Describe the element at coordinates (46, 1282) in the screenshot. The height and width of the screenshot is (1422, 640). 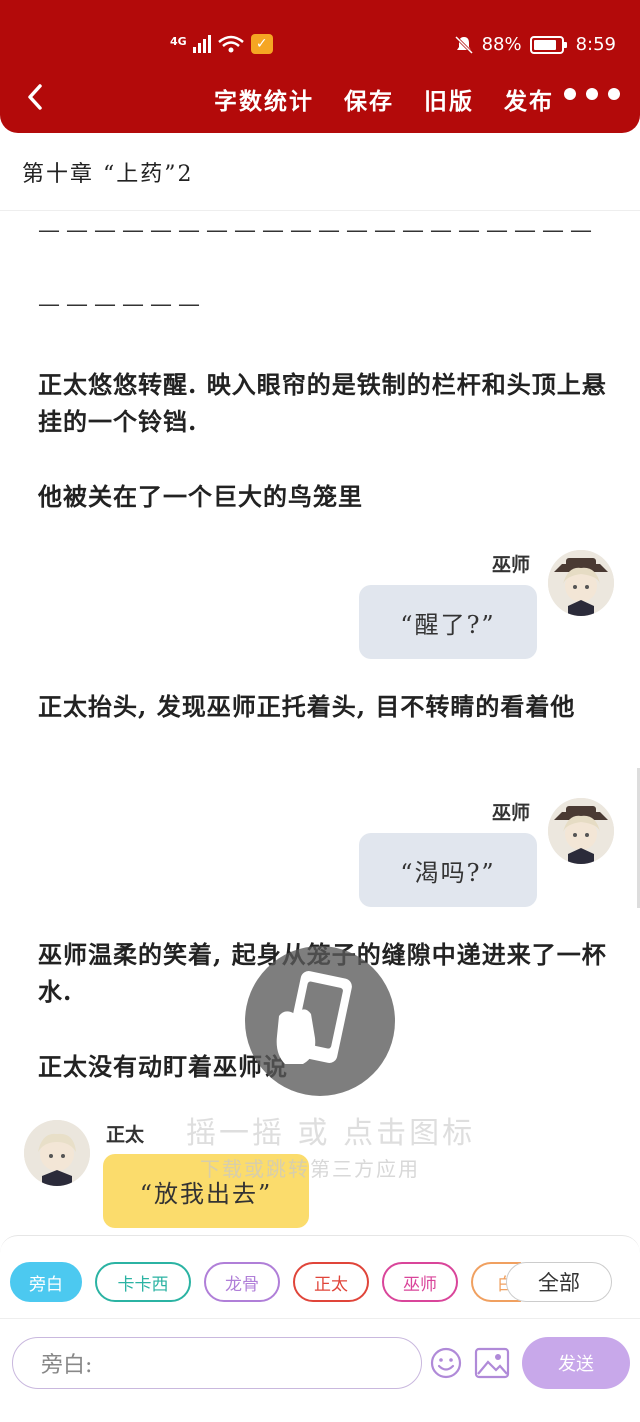
I see `role-chip-narrator: 旁白` at that location.